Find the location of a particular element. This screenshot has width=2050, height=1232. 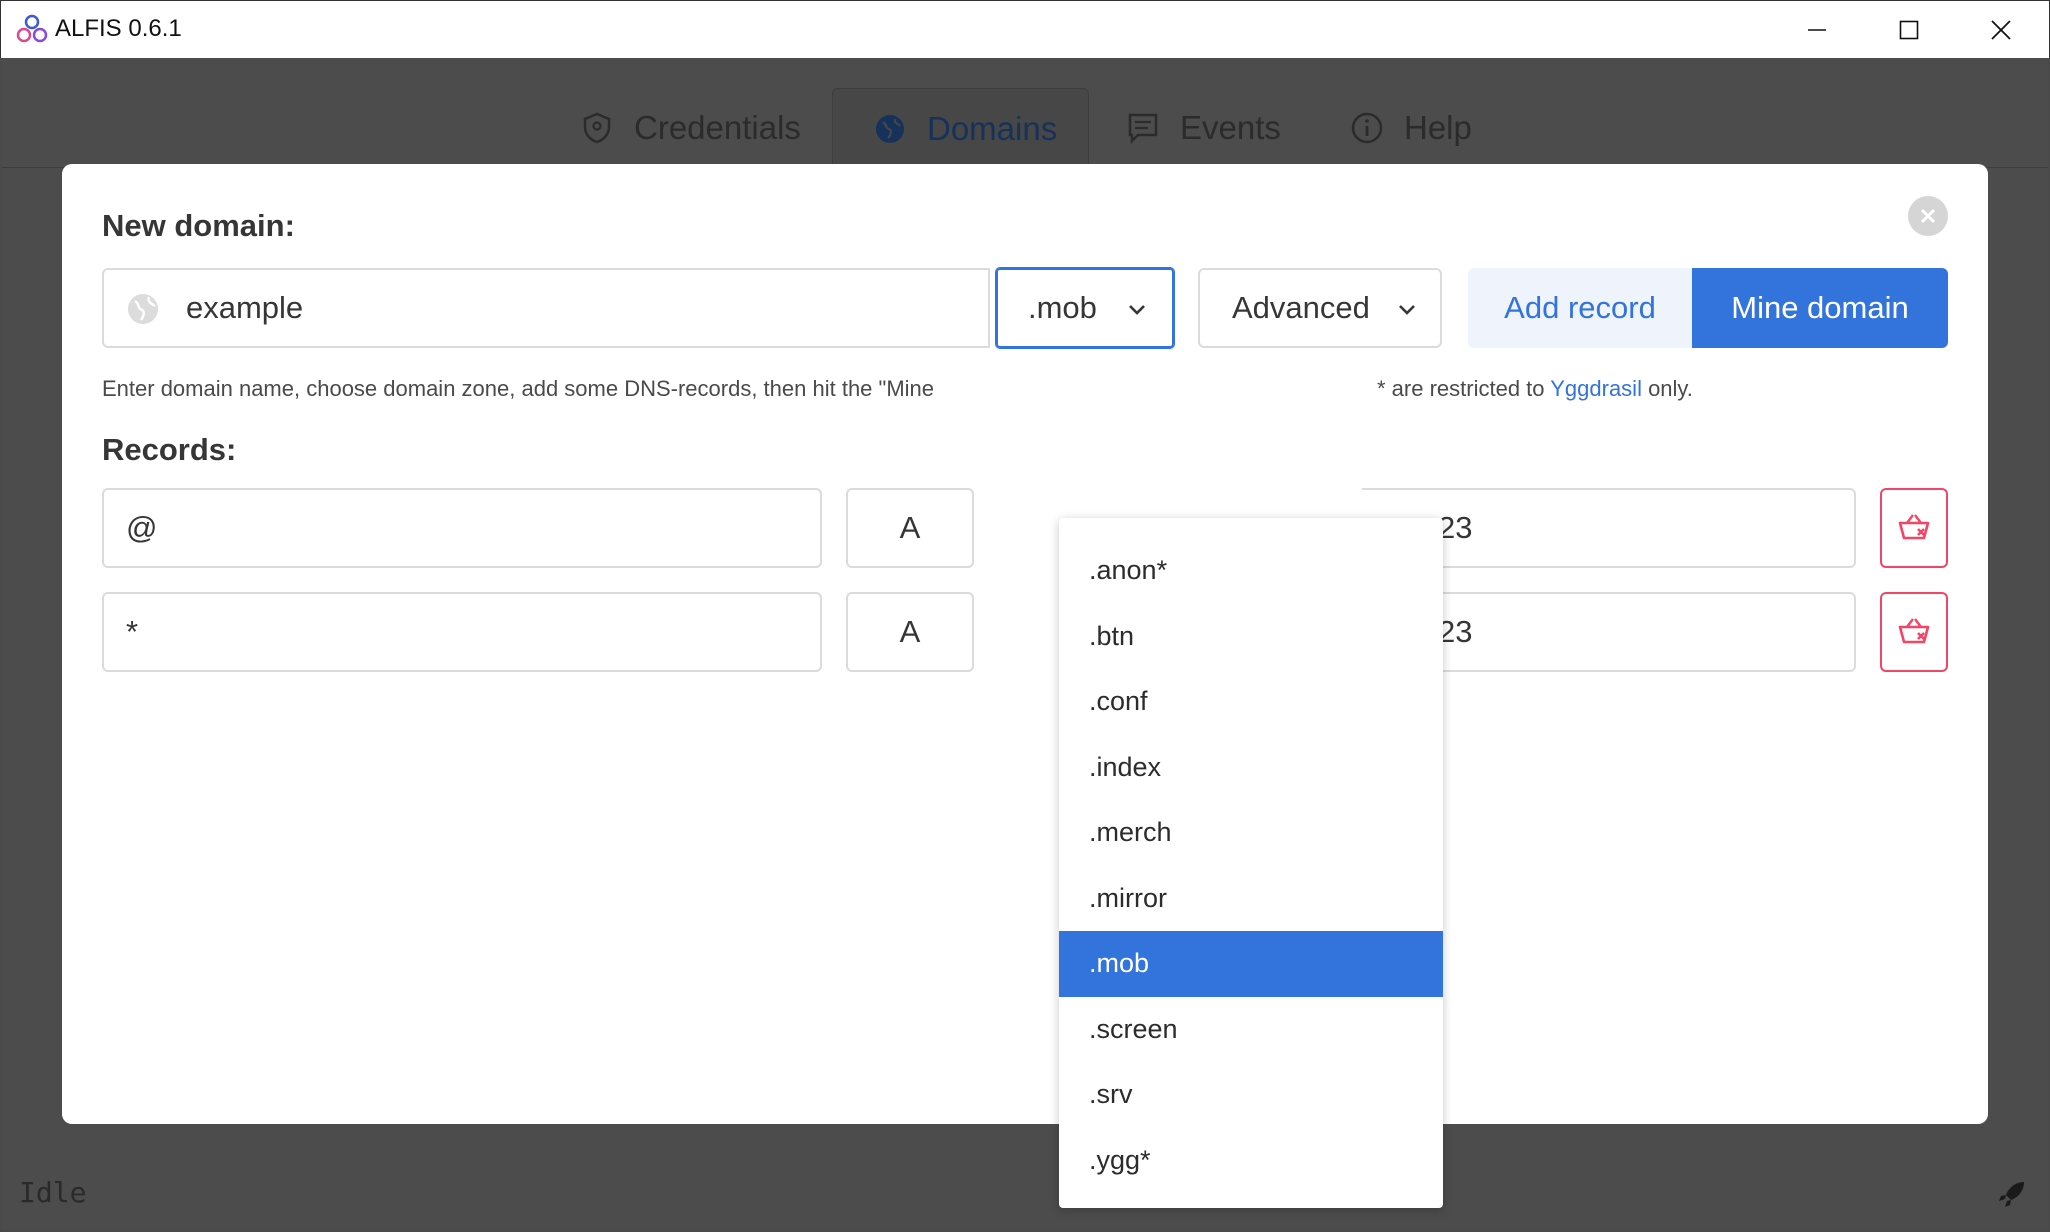

chat-icon is located at coordinates (1143, 129).